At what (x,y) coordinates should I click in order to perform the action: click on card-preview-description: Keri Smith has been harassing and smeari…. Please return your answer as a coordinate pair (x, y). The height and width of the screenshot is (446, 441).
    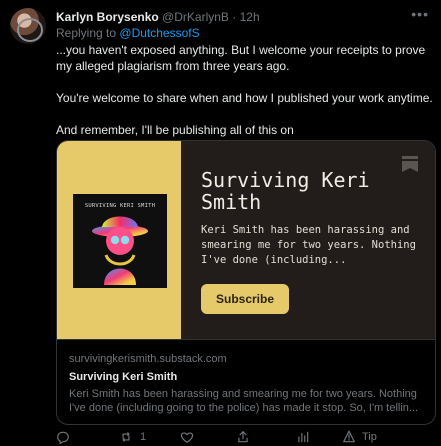
    Looking at the image, I should click on (308, 245).